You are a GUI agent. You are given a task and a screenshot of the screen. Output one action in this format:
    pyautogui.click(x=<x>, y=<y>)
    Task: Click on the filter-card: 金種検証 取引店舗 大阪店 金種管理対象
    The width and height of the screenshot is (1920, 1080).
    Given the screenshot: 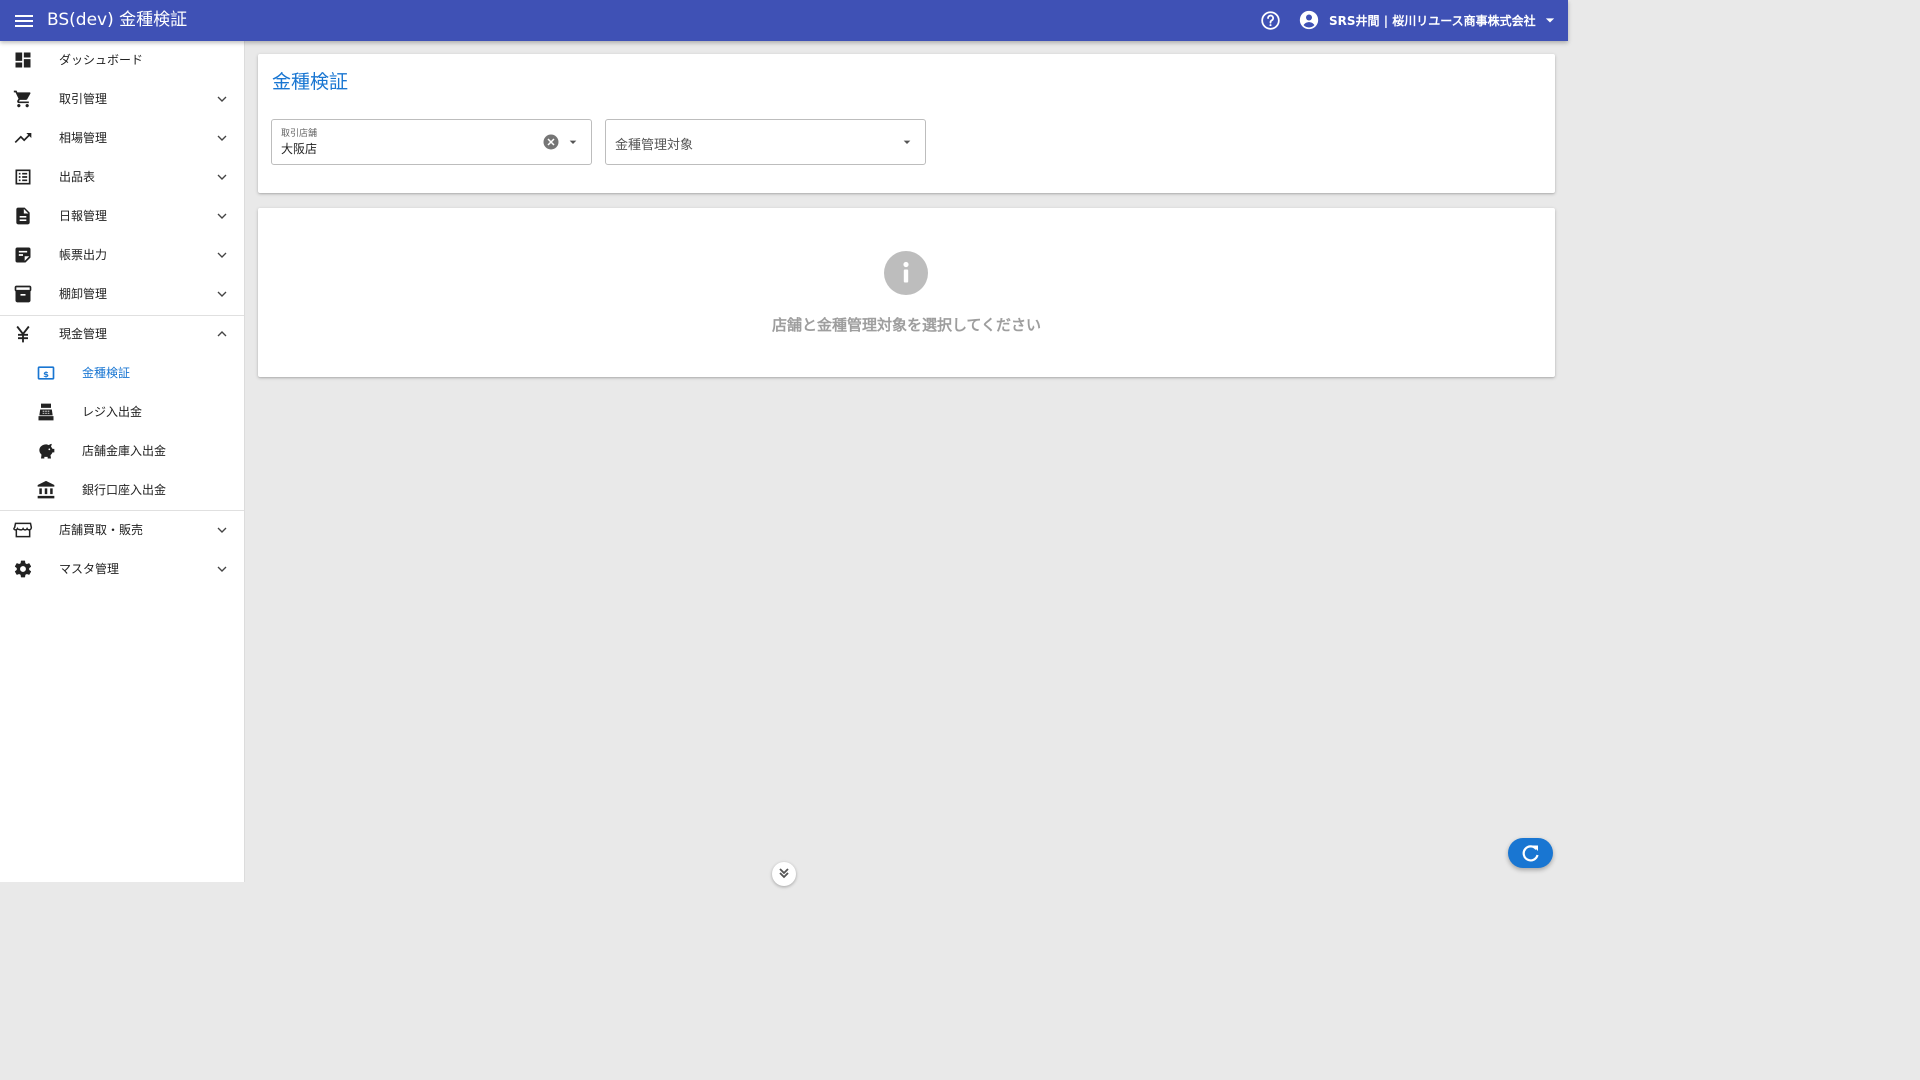 What is the action you would take?
    pyautogui.click(x=906, y=123)
    